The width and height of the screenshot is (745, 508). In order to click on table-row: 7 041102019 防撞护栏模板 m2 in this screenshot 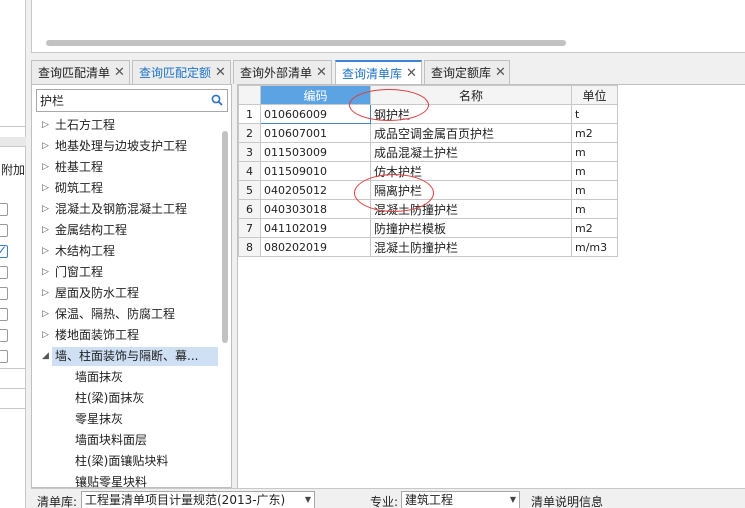, I will do `click(428, 228)`.